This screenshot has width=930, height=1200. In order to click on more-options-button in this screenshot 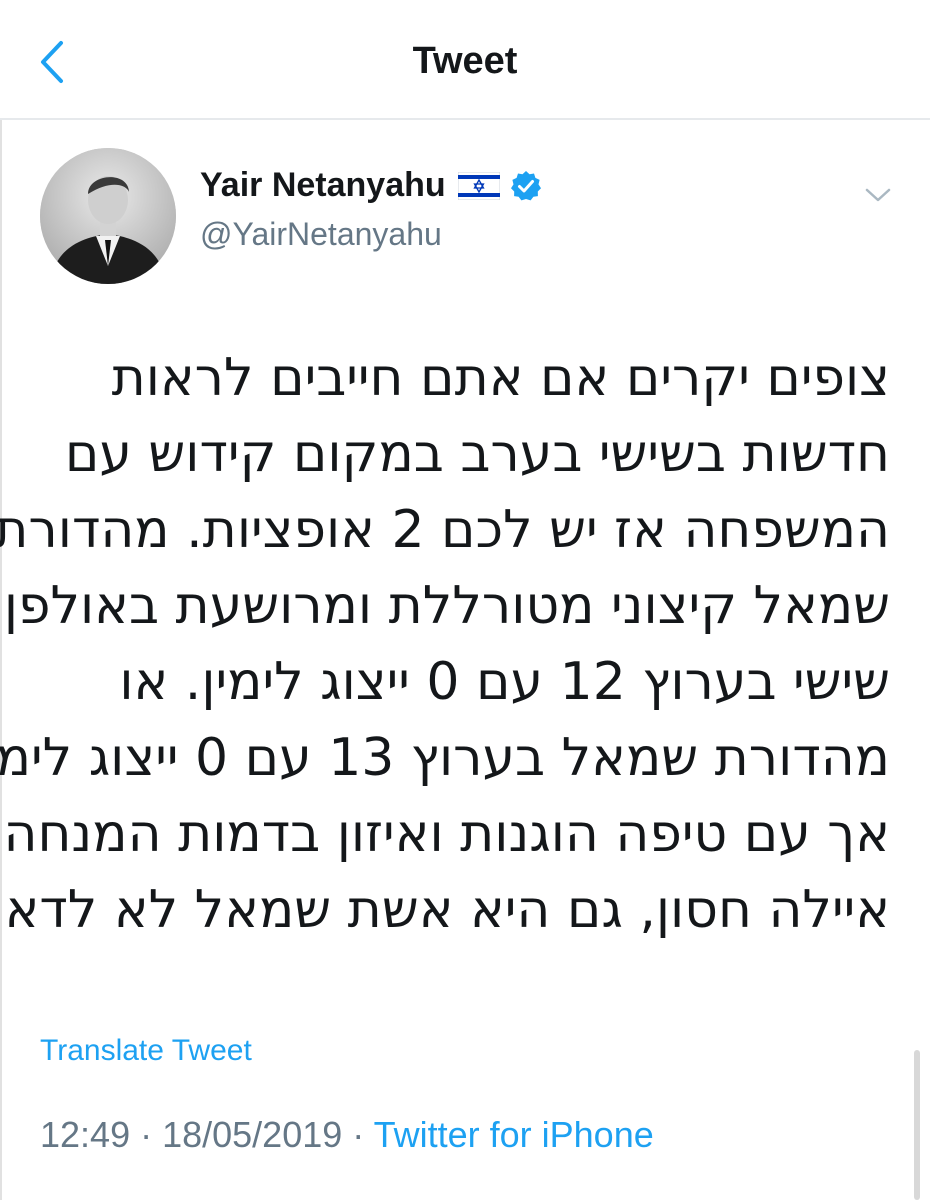, I will do `click(878, 195)`.